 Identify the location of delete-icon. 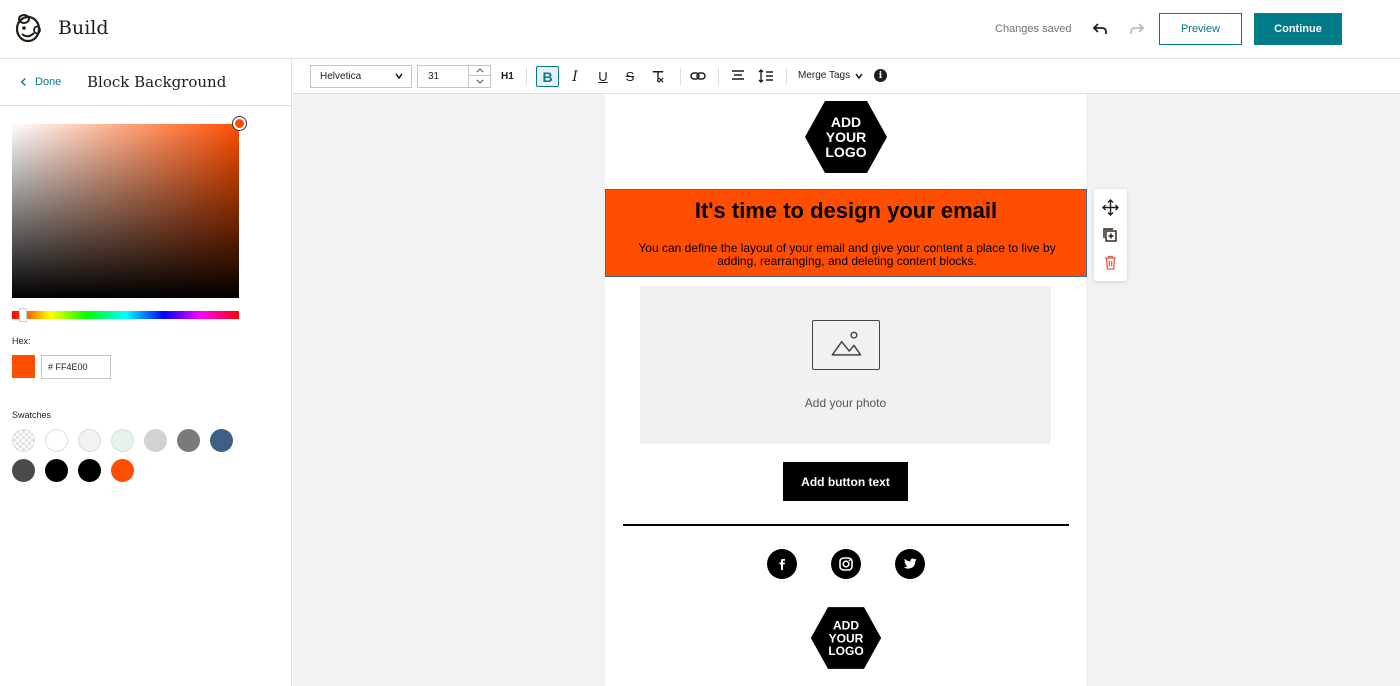
(1110, 262).